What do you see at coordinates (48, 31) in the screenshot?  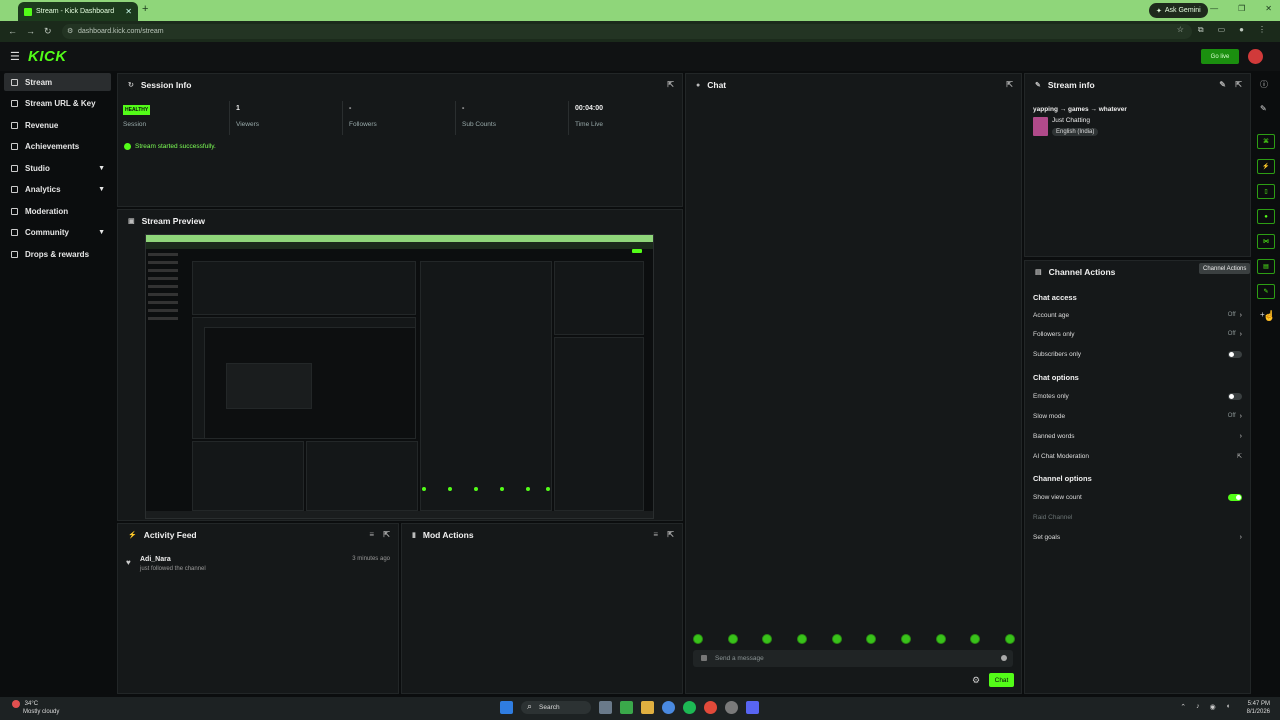 I see `reload-icon: ↻` at bounding box center [48, 31].